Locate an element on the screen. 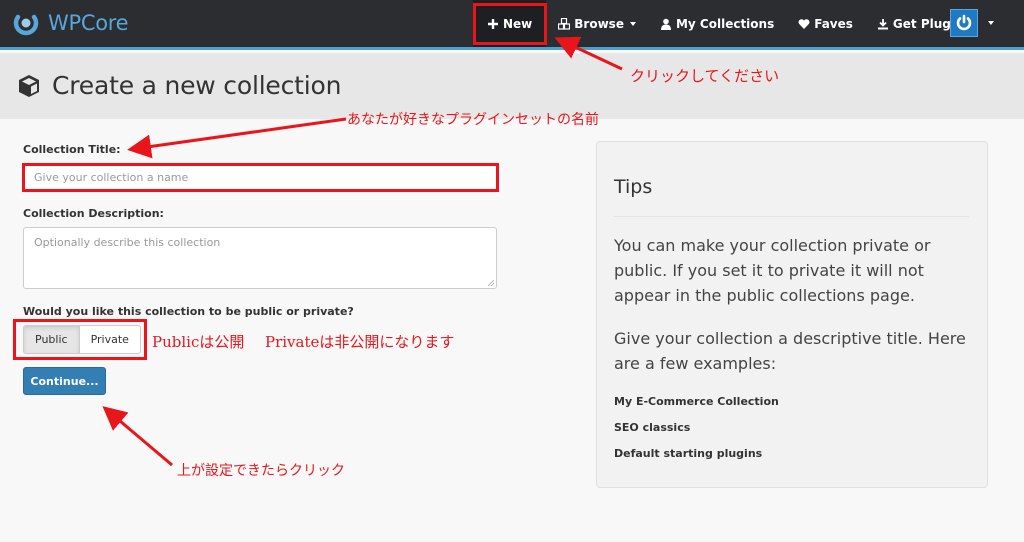  tips-title: Tips is located at coordinates (633, 187).